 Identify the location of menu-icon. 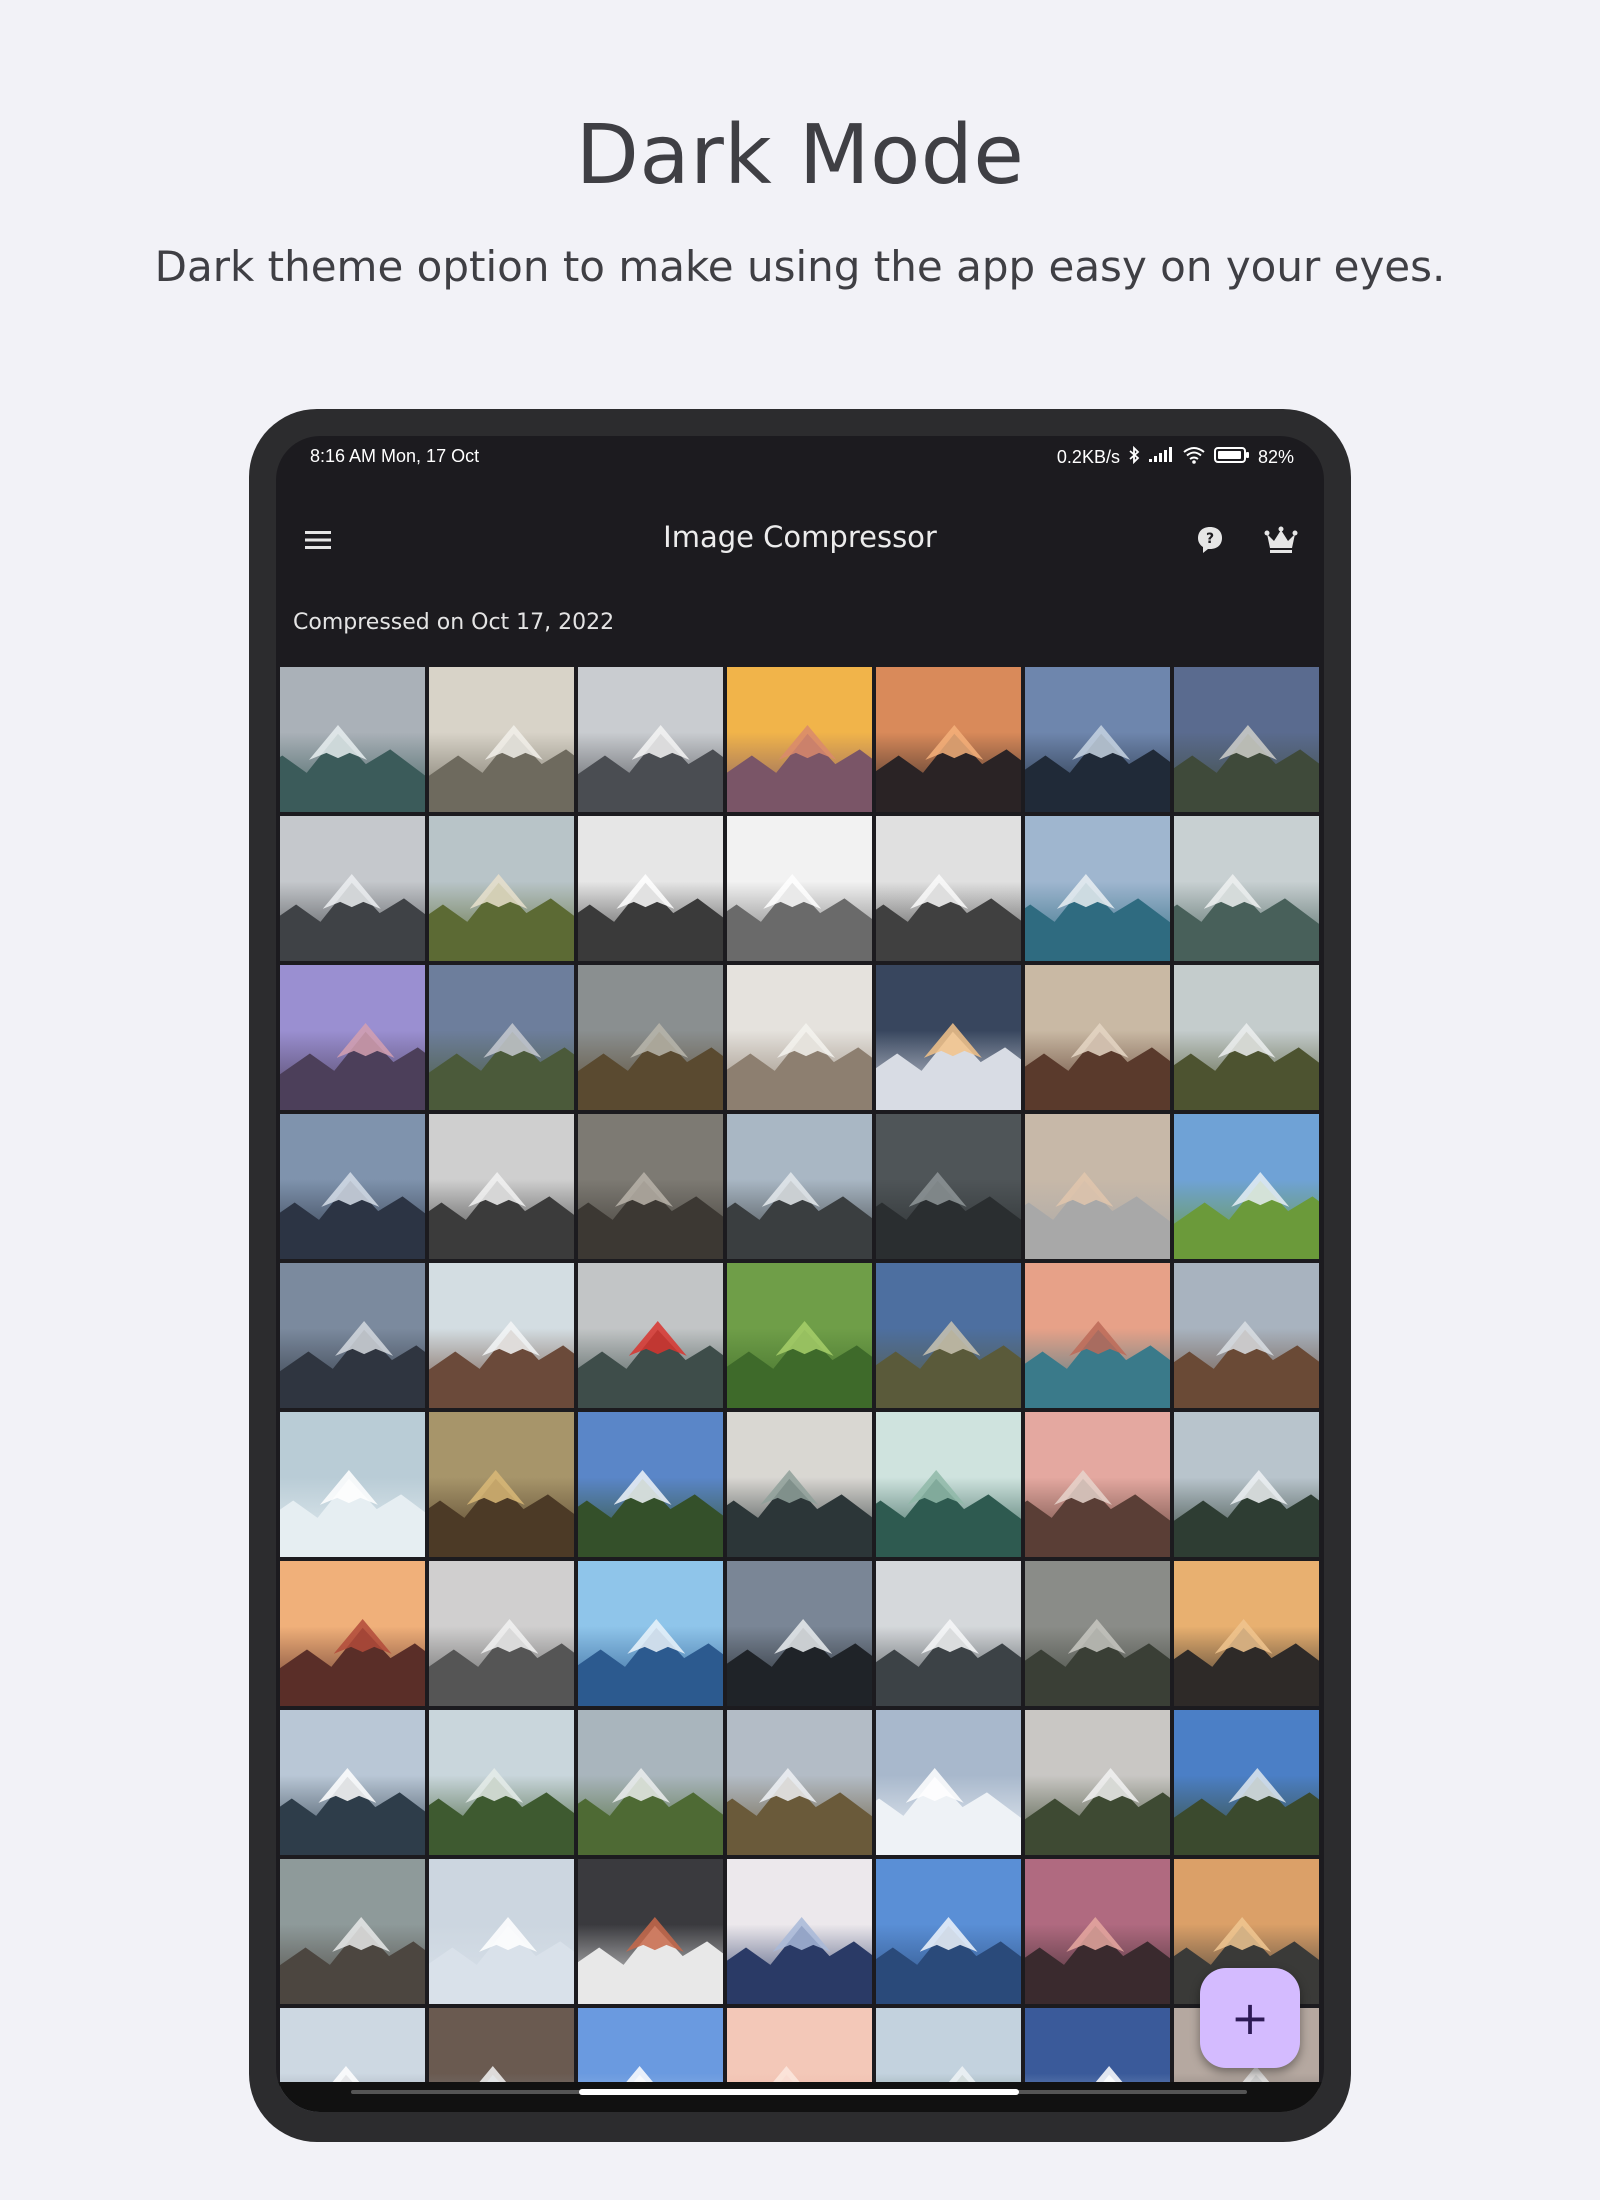
(318, 540).